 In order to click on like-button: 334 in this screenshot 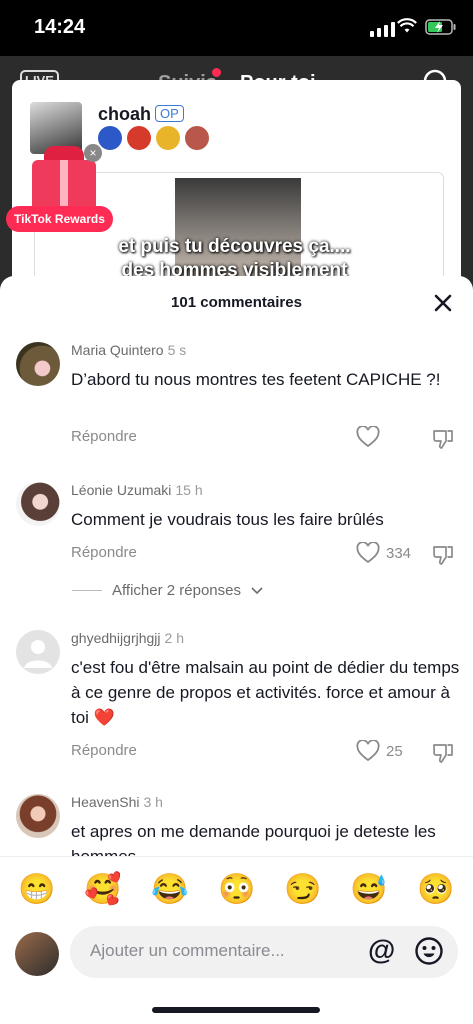, I will do `click(383, 553)`.